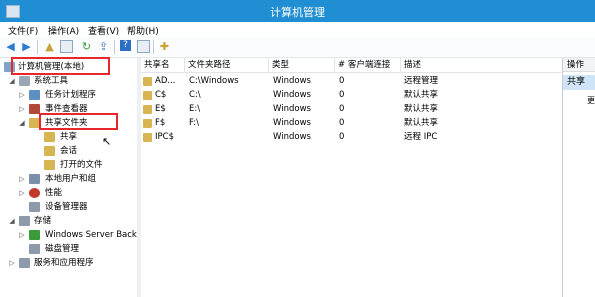  What do you see at coordinates (161, 95) in the screenshot?
I see `cell-name: C$` at bounding box center [161, 95].